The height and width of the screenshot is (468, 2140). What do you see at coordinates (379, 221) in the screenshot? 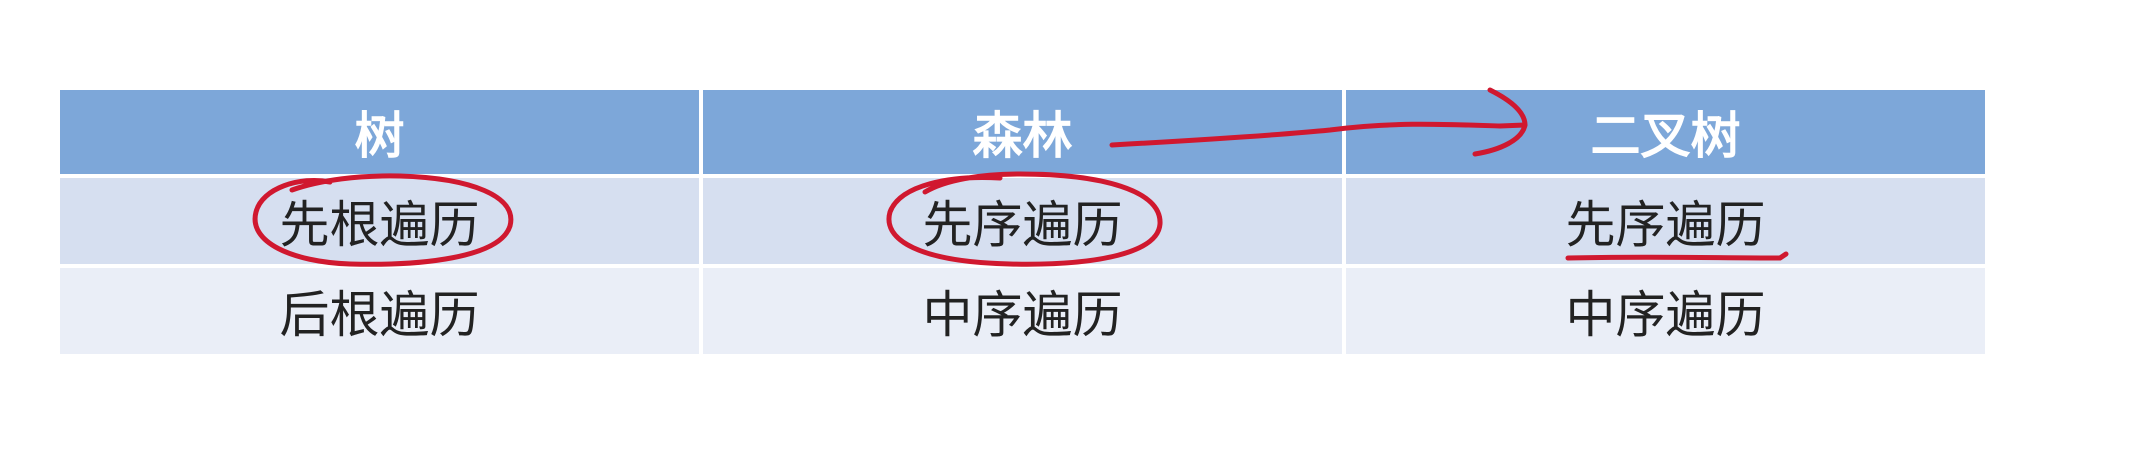
I see `cell-tree-preorder: 先根遍历` at bounding box center [379, 221].